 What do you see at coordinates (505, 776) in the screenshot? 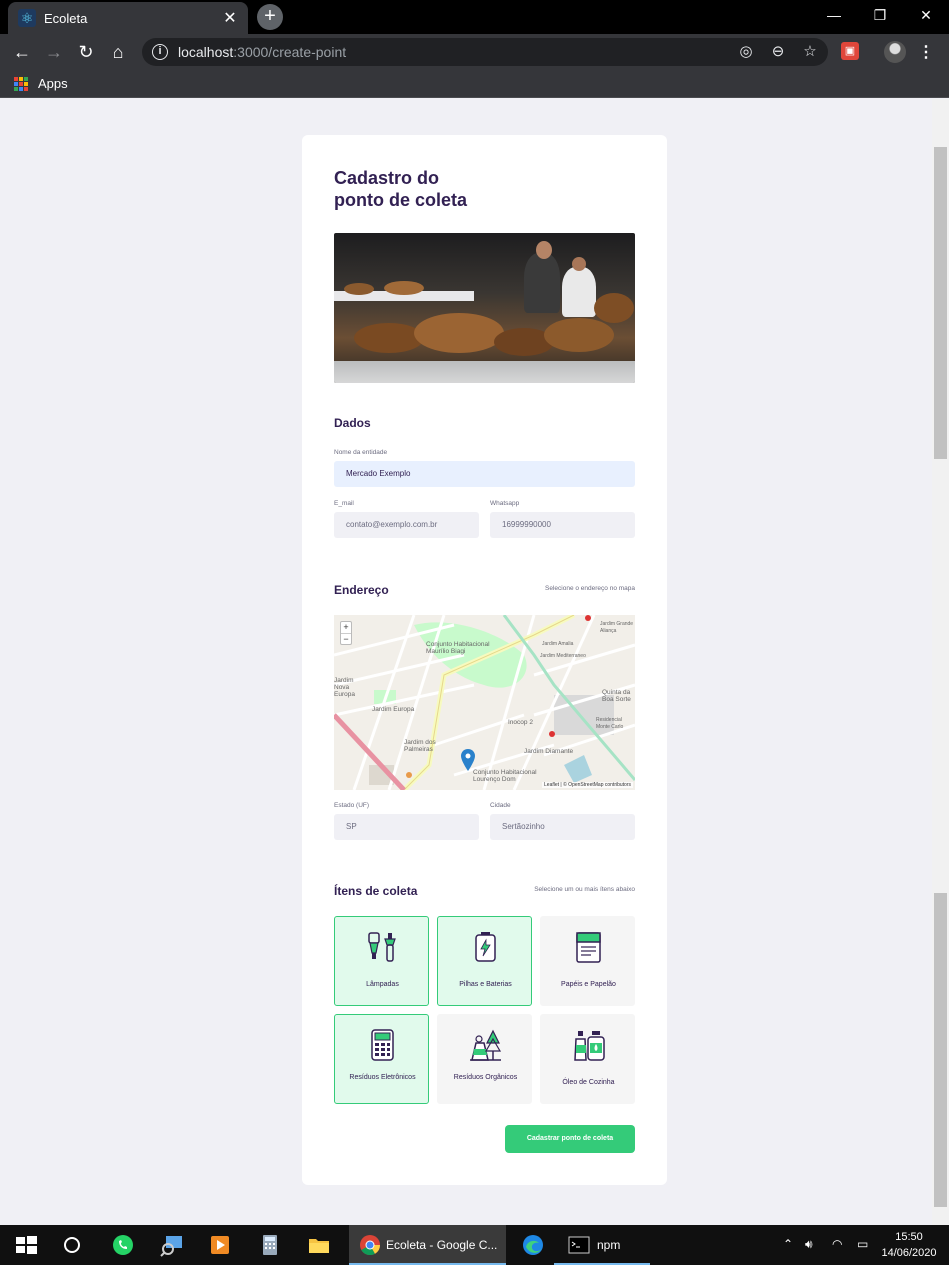
I see `map-label: Conjunto Habitacional Lourenço Dom` at bounding box center [505, 776].